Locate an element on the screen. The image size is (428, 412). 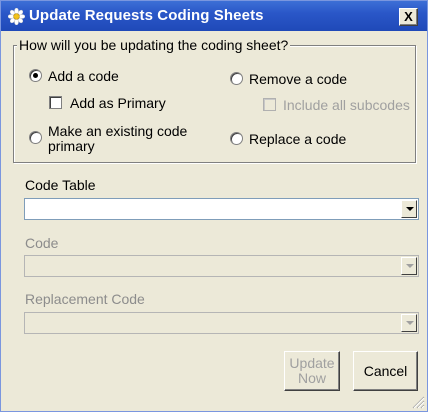
make-primary-radio is located at coordinates (35, 137).